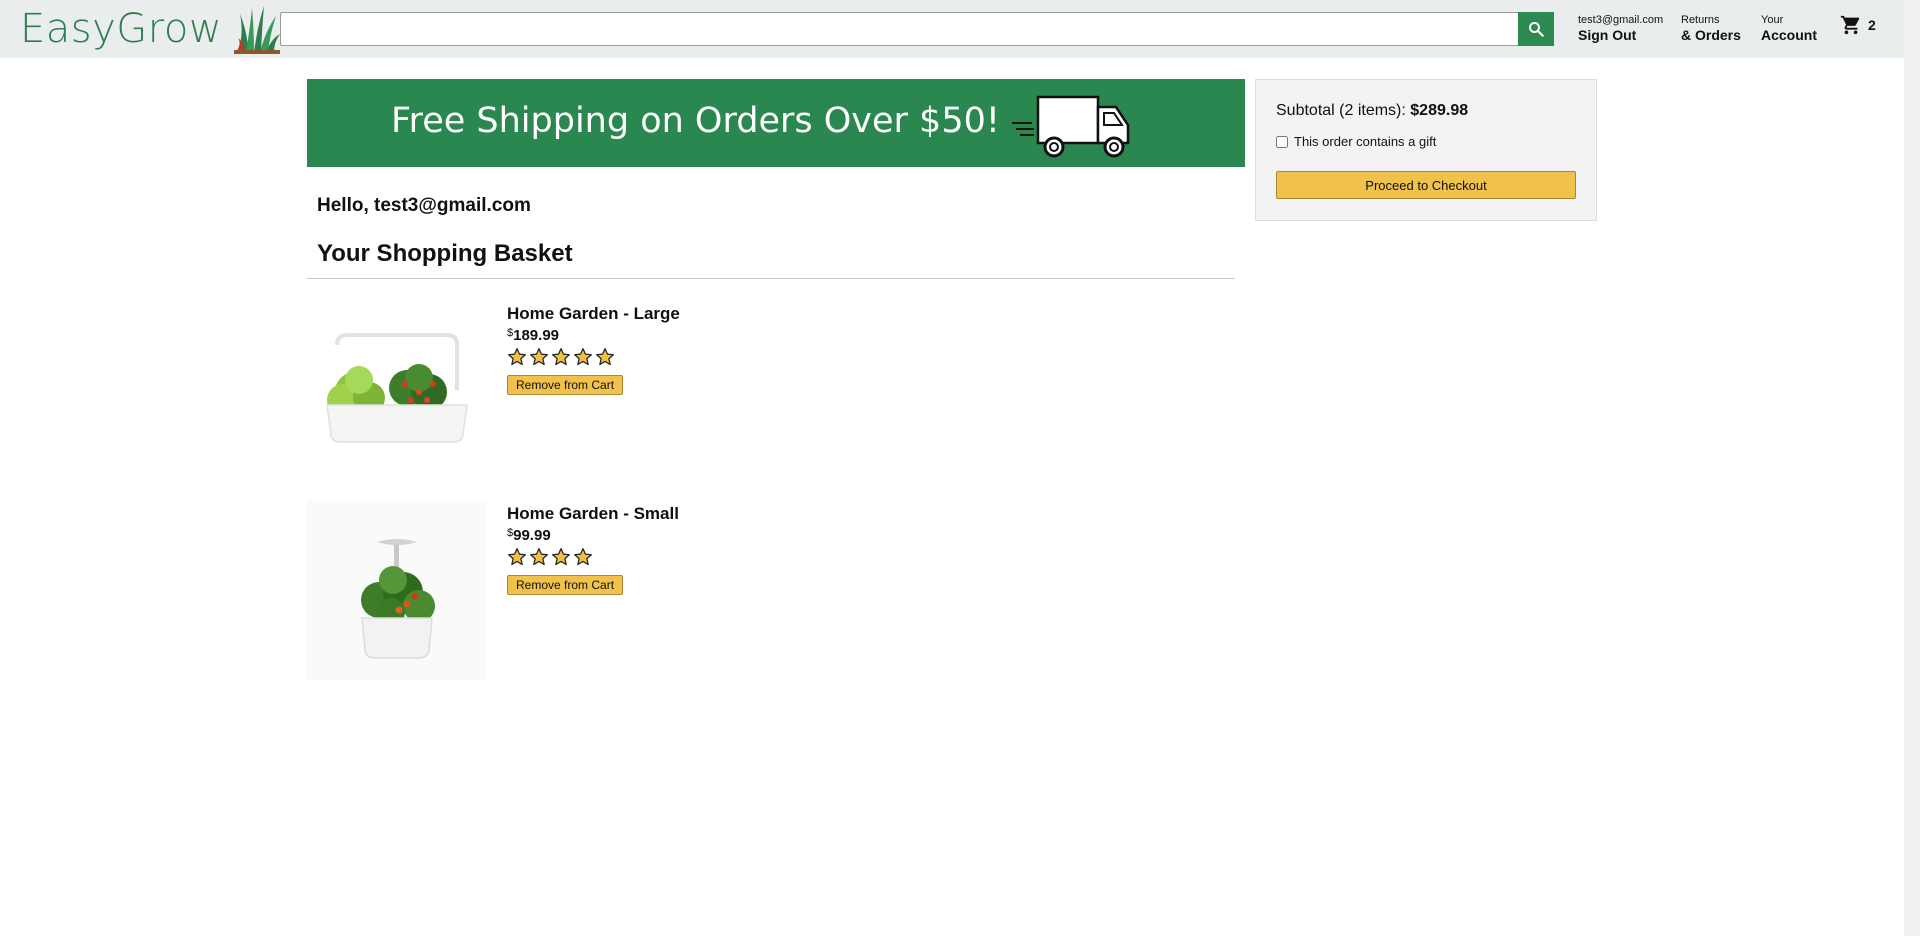 Image resolution: width=1920 pixels, height=936 pixels. I want to click on brand-logo: EasyGrow, so click(150, 29).